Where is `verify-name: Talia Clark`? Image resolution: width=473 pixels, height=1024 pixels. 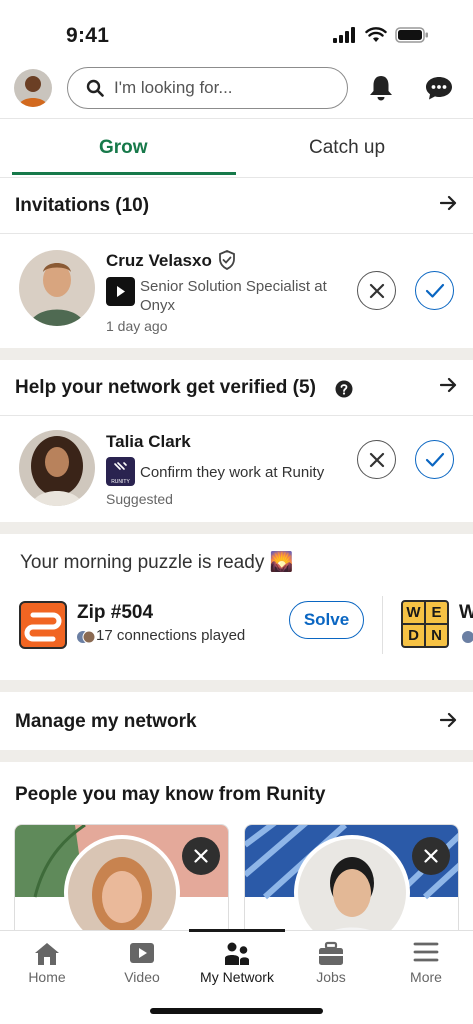 verify-name: Talia Clark is located at coordinates (148, 442).